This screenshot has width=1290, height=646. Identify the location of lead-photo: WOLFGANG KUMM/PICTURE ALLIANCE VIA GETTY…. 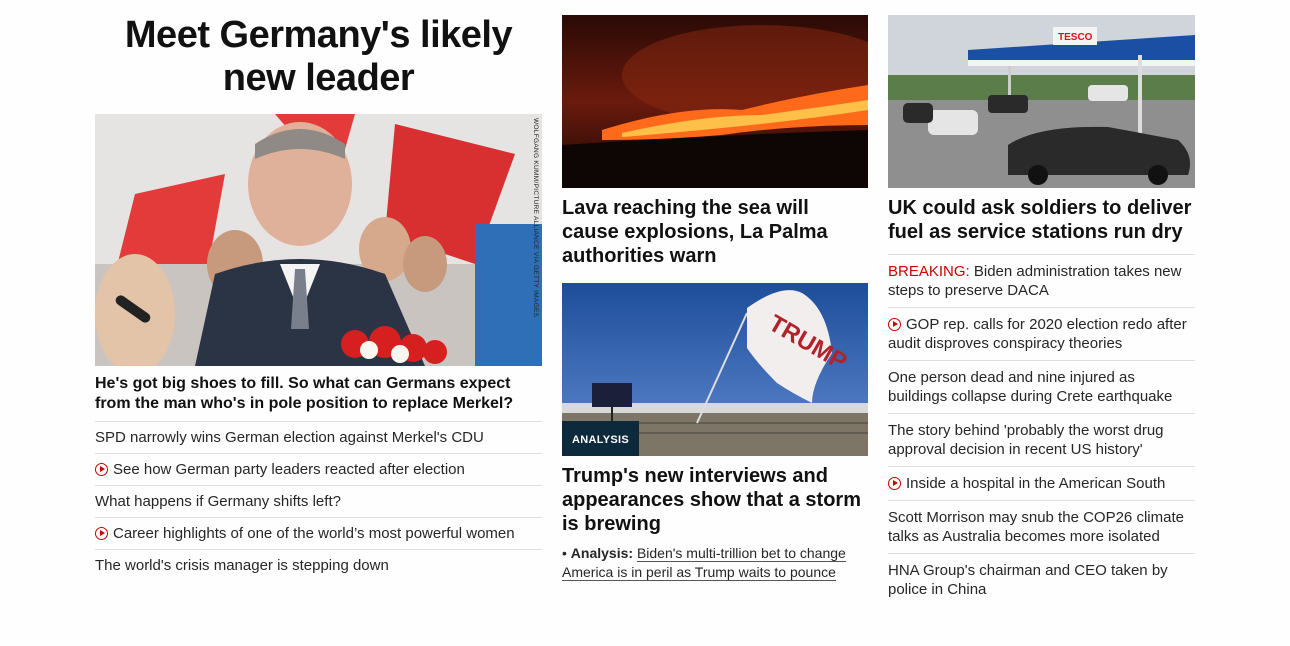
(318, 240).